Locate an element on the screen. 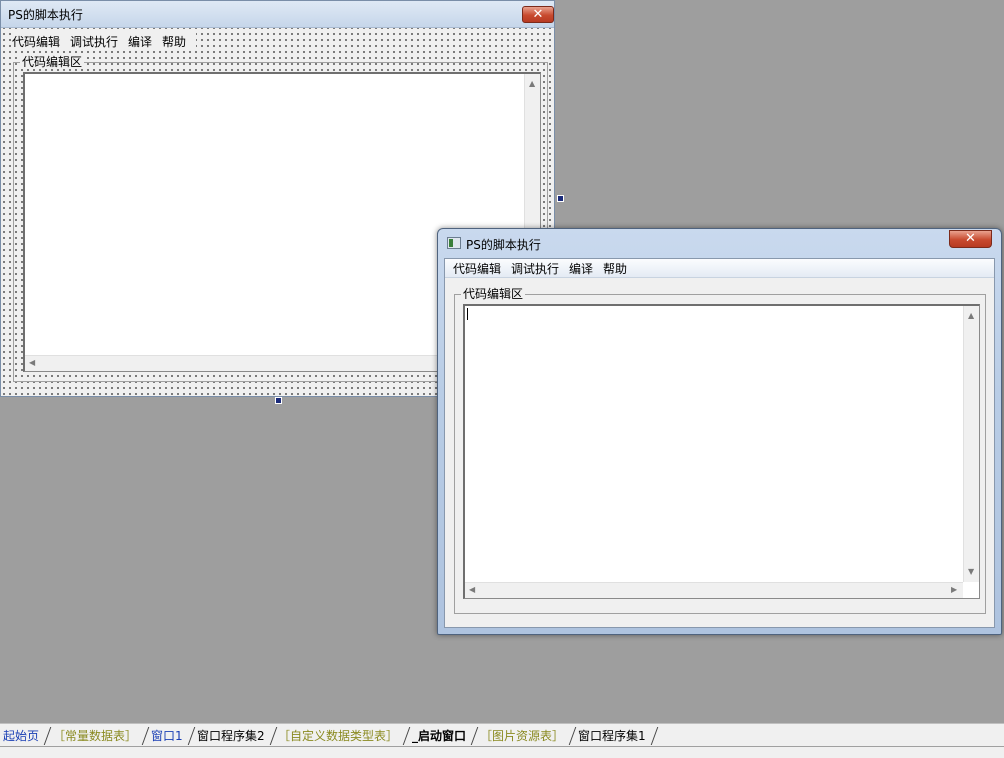  app-window-icon is located at coordinates (454, 243).